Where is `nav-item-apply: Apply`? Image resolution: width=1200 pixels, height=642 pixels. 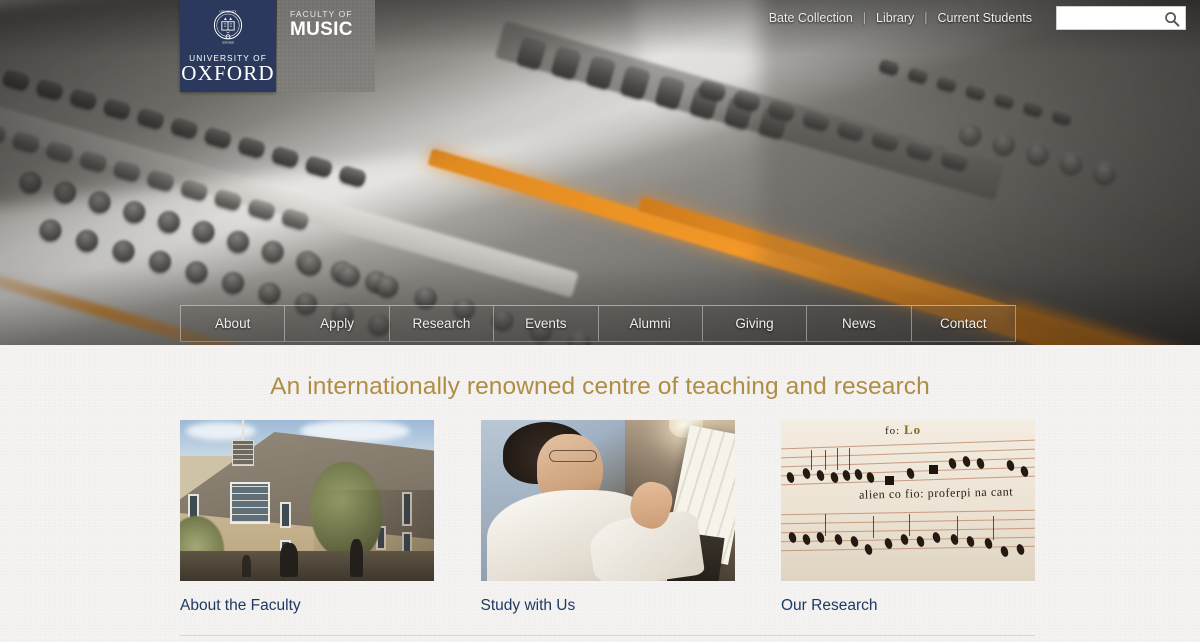
nav-item-apply: Apply is located at coordinates (337, 323).